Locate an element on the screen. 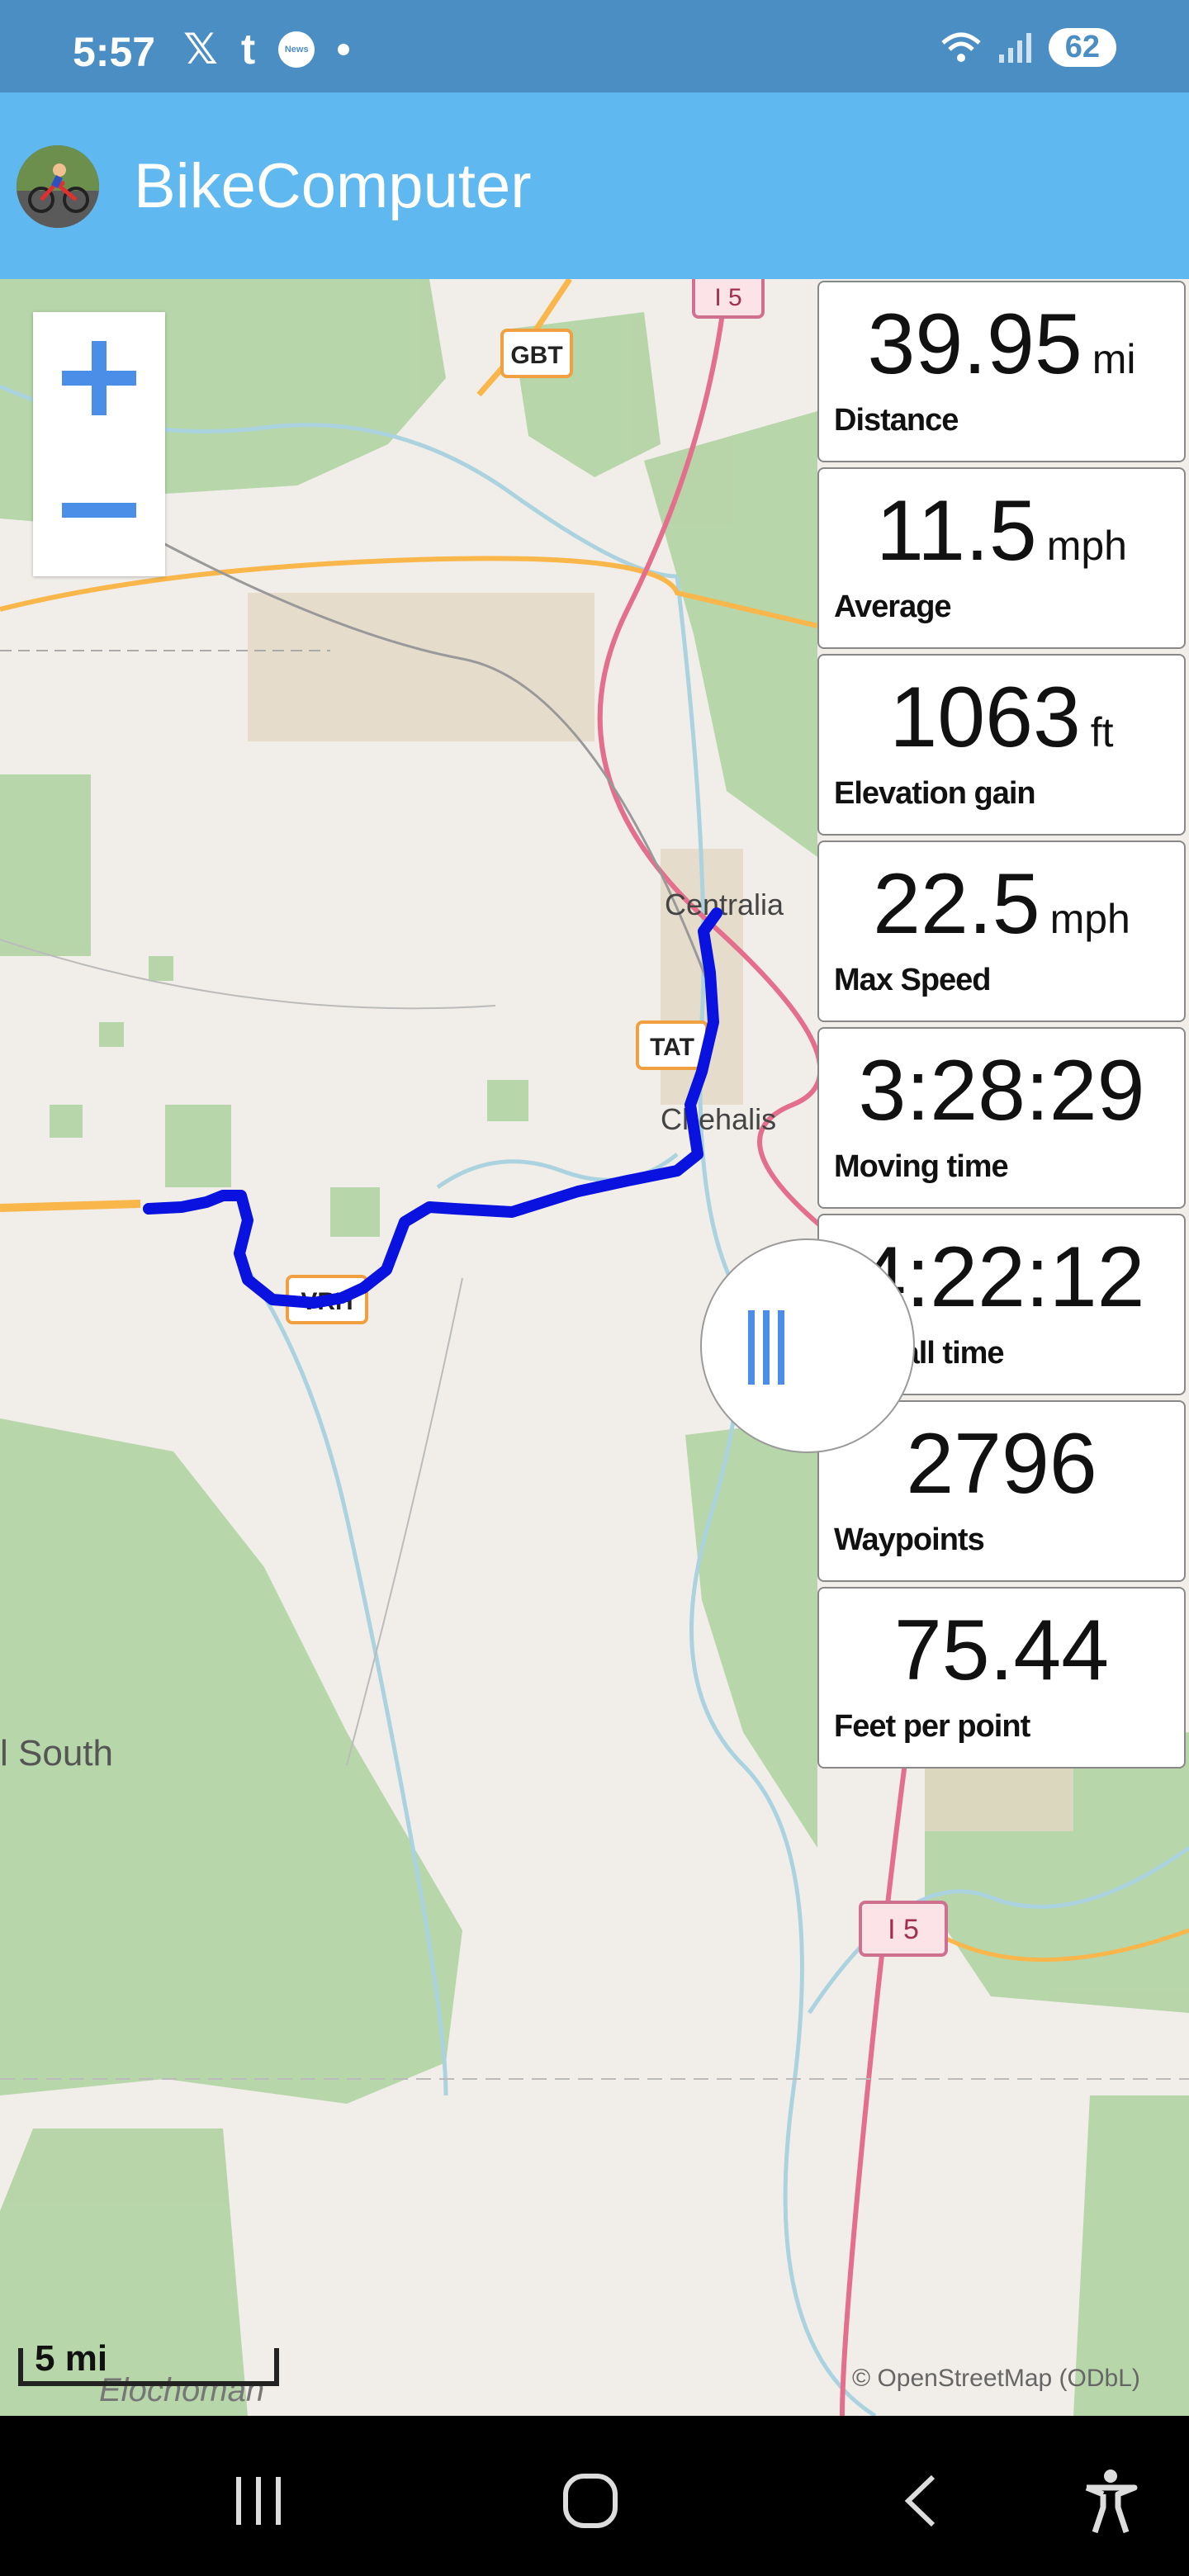  label-centralia: Centralia is located at coordinates (724, 904).